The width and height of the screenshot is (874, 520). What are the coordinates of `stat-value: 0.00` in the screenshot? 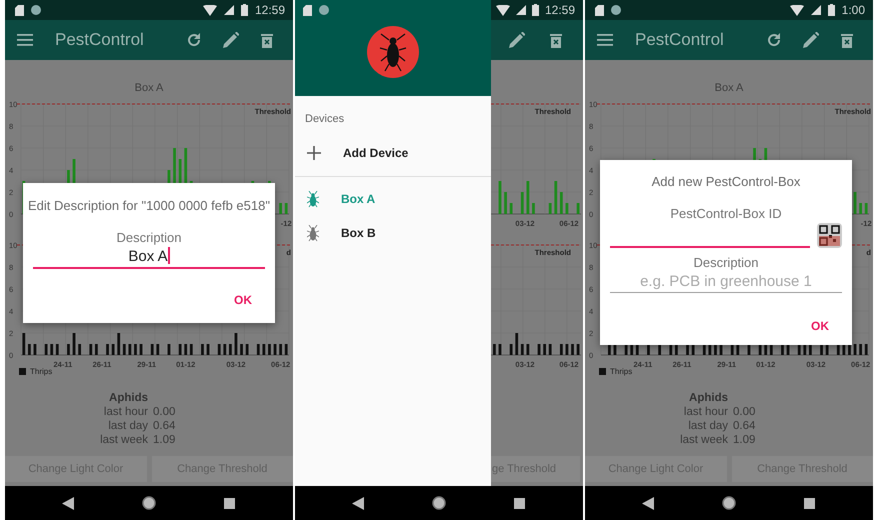 It's located at (164, 412).